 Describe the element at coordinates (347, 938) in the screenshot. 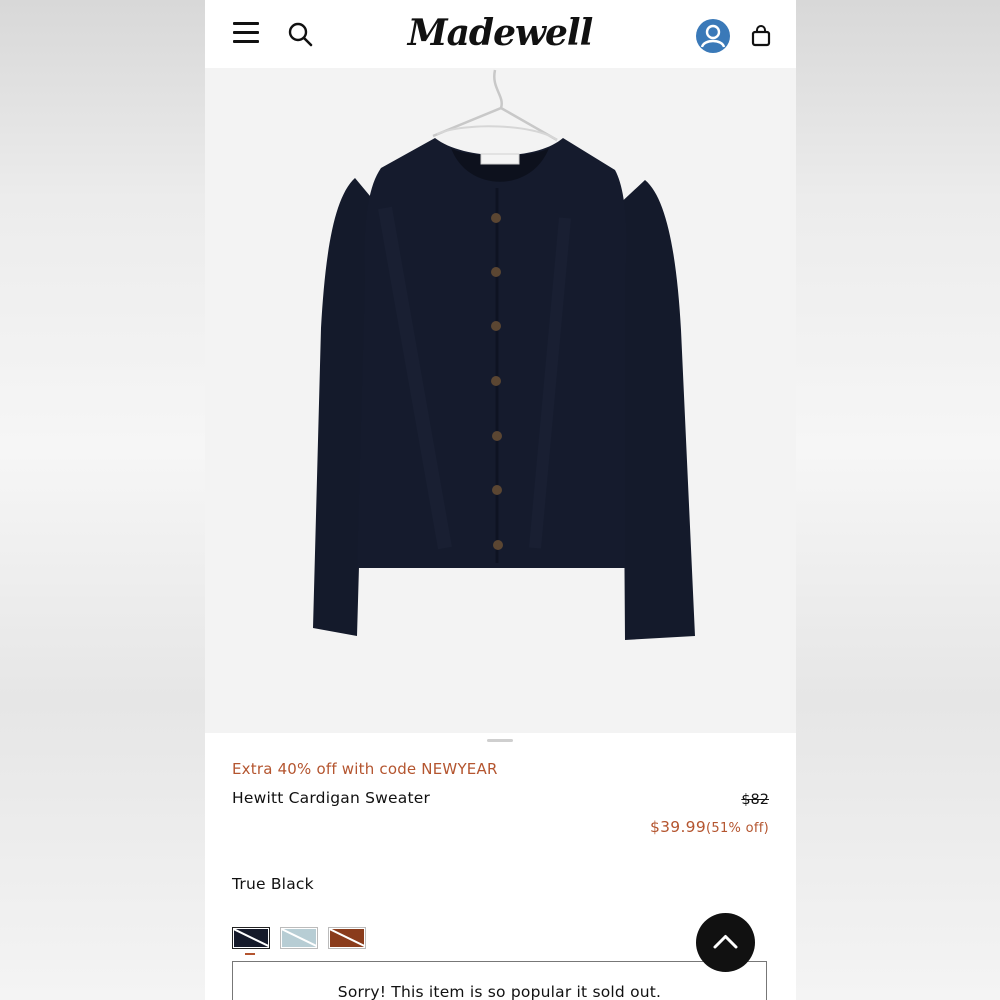

I see `swatch-rust` at that location.